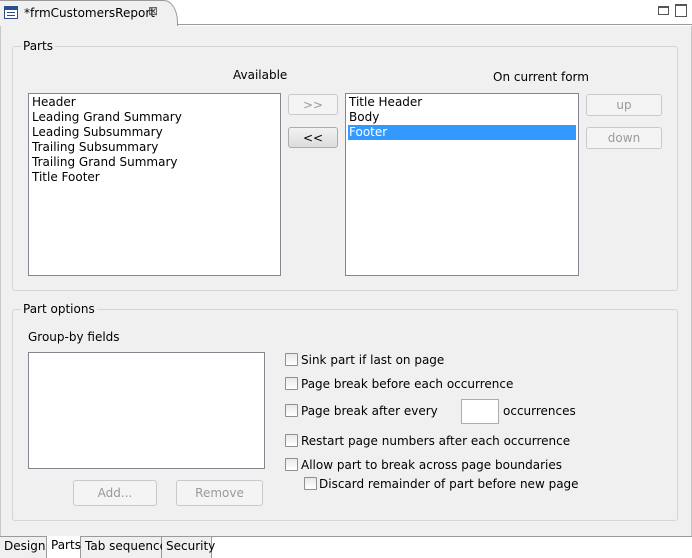 This screenshot has height=558, width=692. I want to click on list-item: Title Header, so click(462, 102).